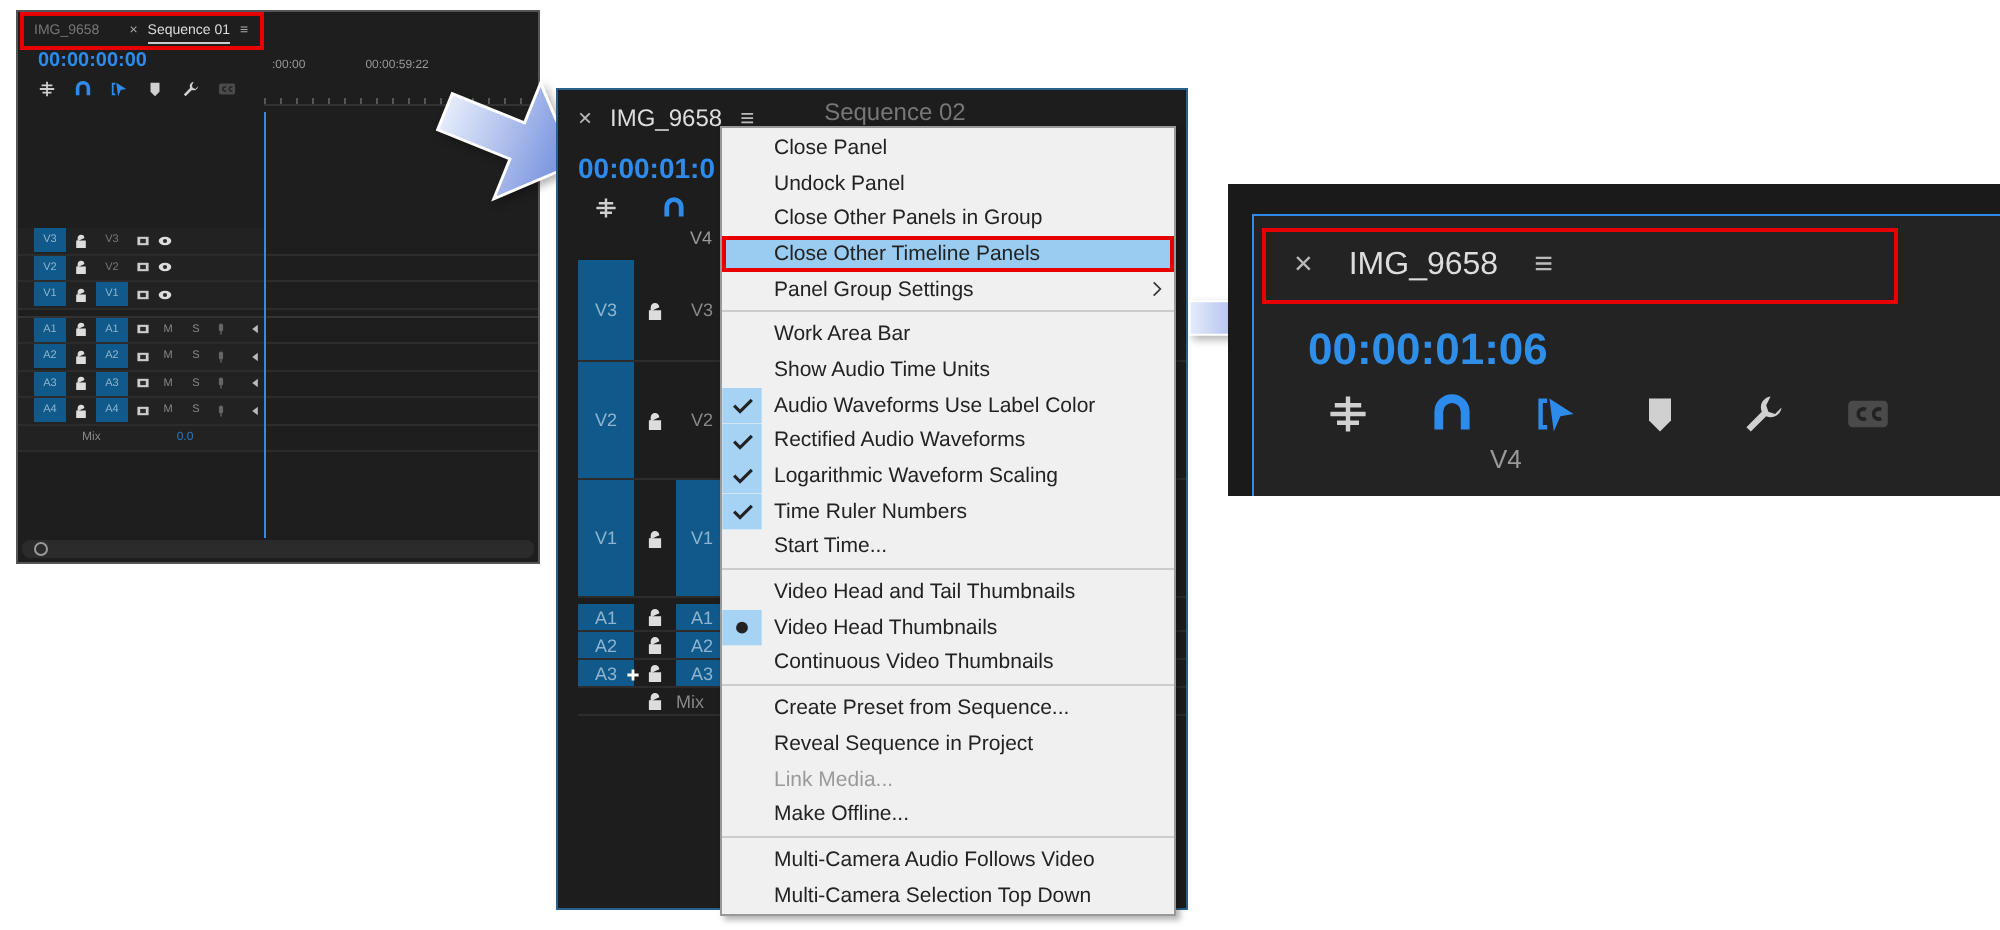 The width and height of the screenshot is (2000, 930). Describe the element at coordinates (948, 370) in the screenshot. I see `menu-item: Show Audio Time Units` at that location.